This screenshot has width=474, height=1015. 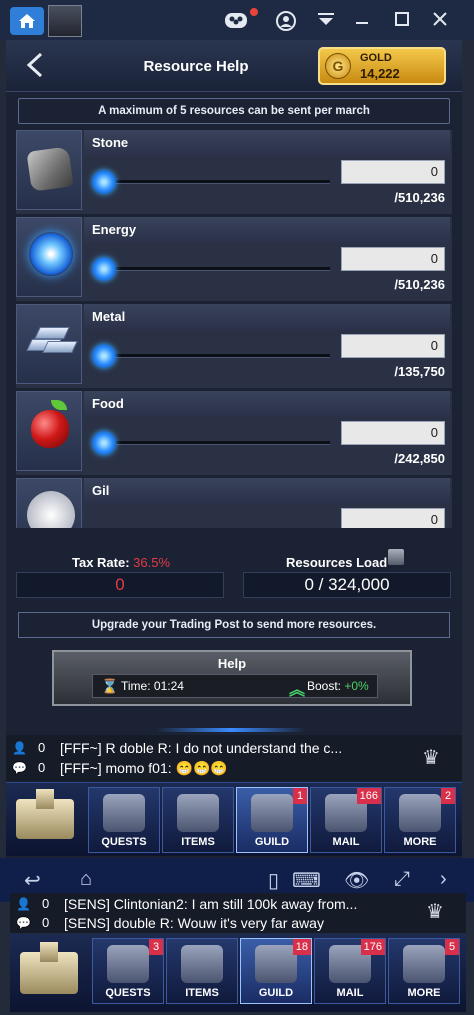 What do you see at coordinates (272, 813) in the screenshot?
I see `crown-helm-icon` at bounding box center [272, 813].